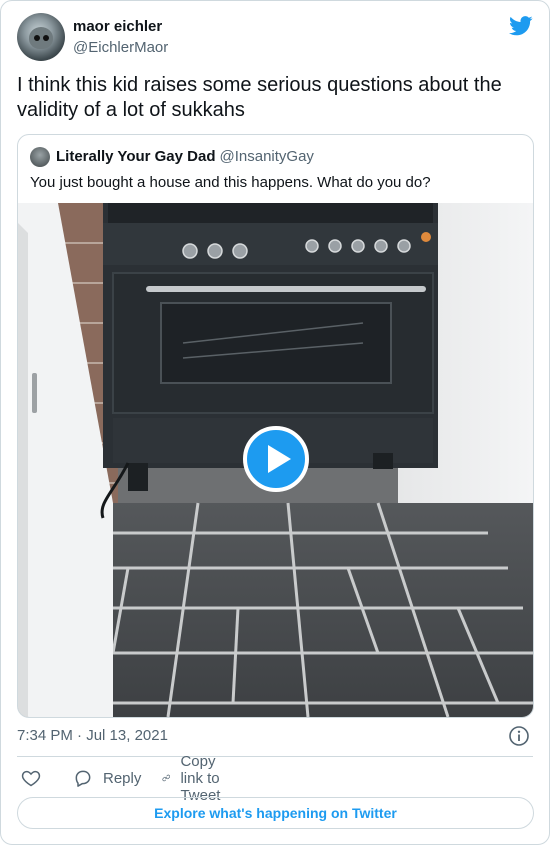 The image size is (550, 845). What do you see at coordinates (166, 778) in the screenshot?
I see `link-icon` at bounding box center [166, 778].